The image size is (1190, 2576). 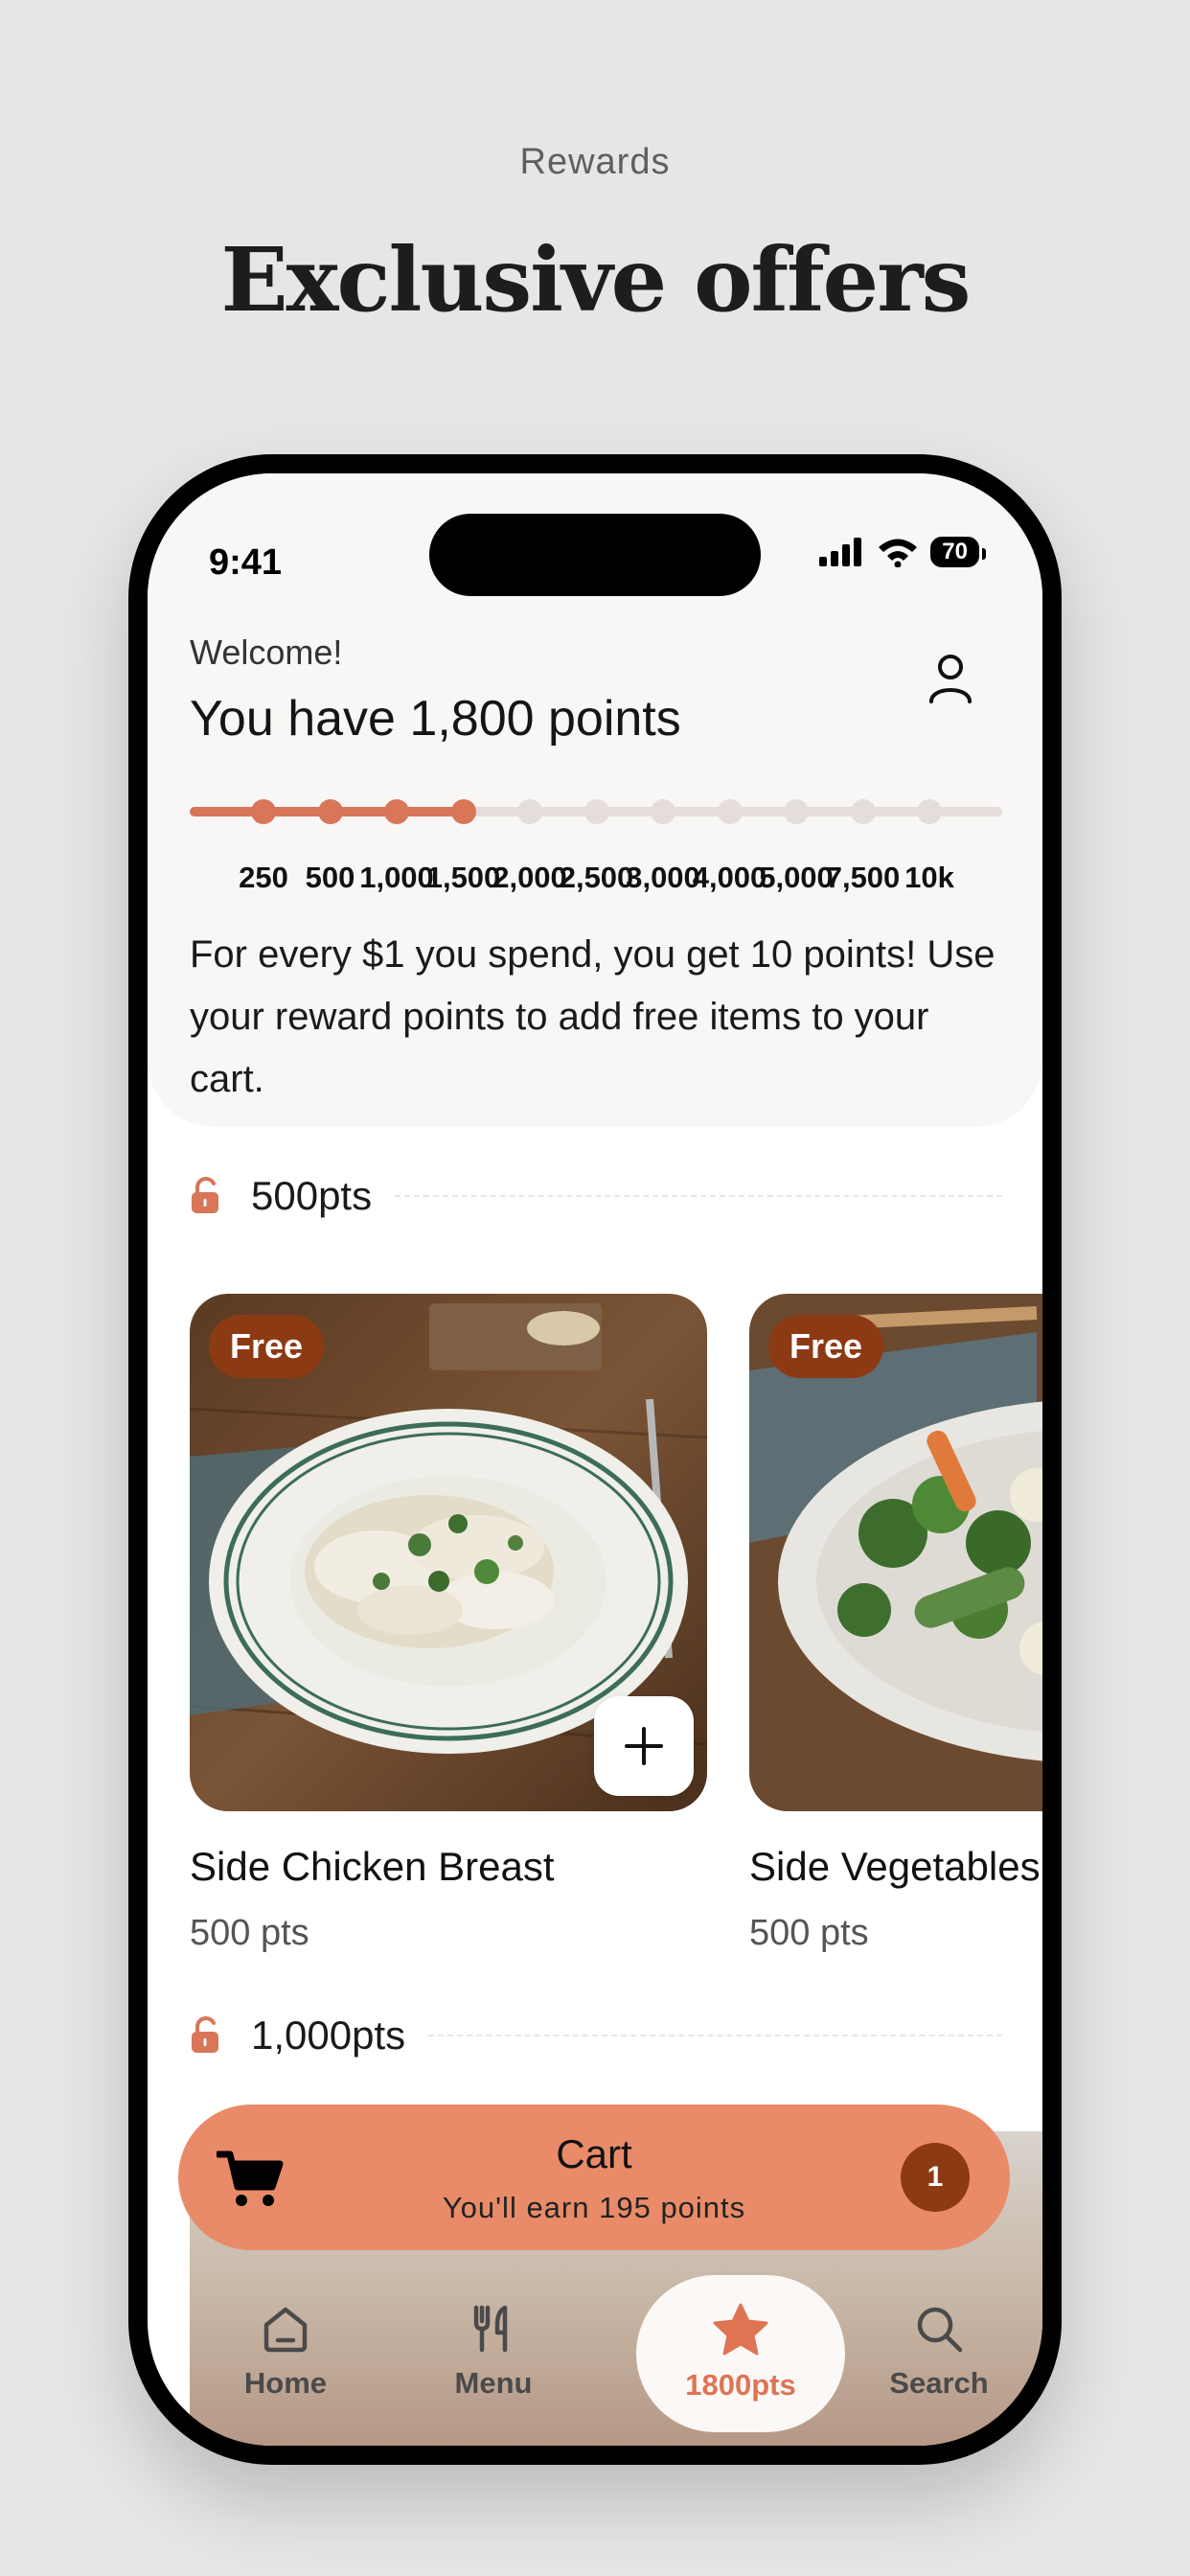 I want to click on section-header-500: 500pts, so click(x=596, y=1196).